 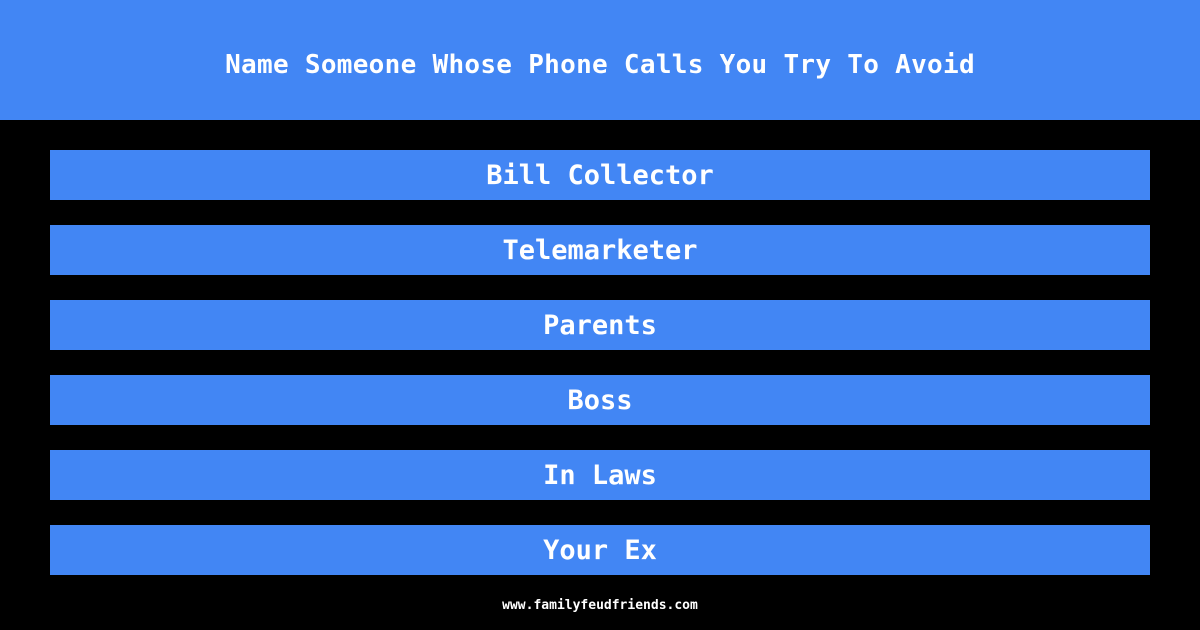 I want to click on answer-bar: Parents, so click(x=600, y=325).